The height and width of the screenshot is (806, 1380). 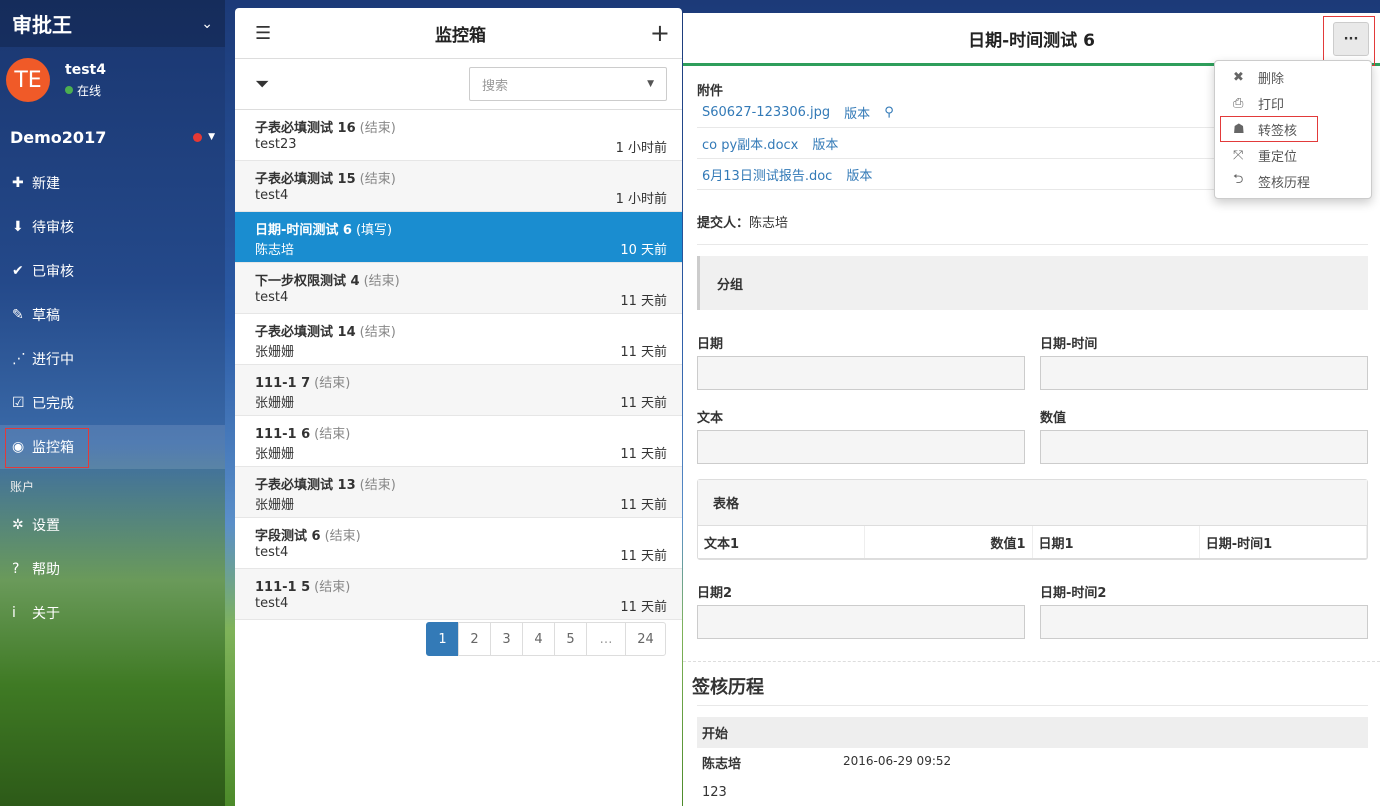 What do you see at coordinates (303, 230) in the screenshot?
I see `list-item-title: 日期-时间测试 6` at bounding box center [303, 230].